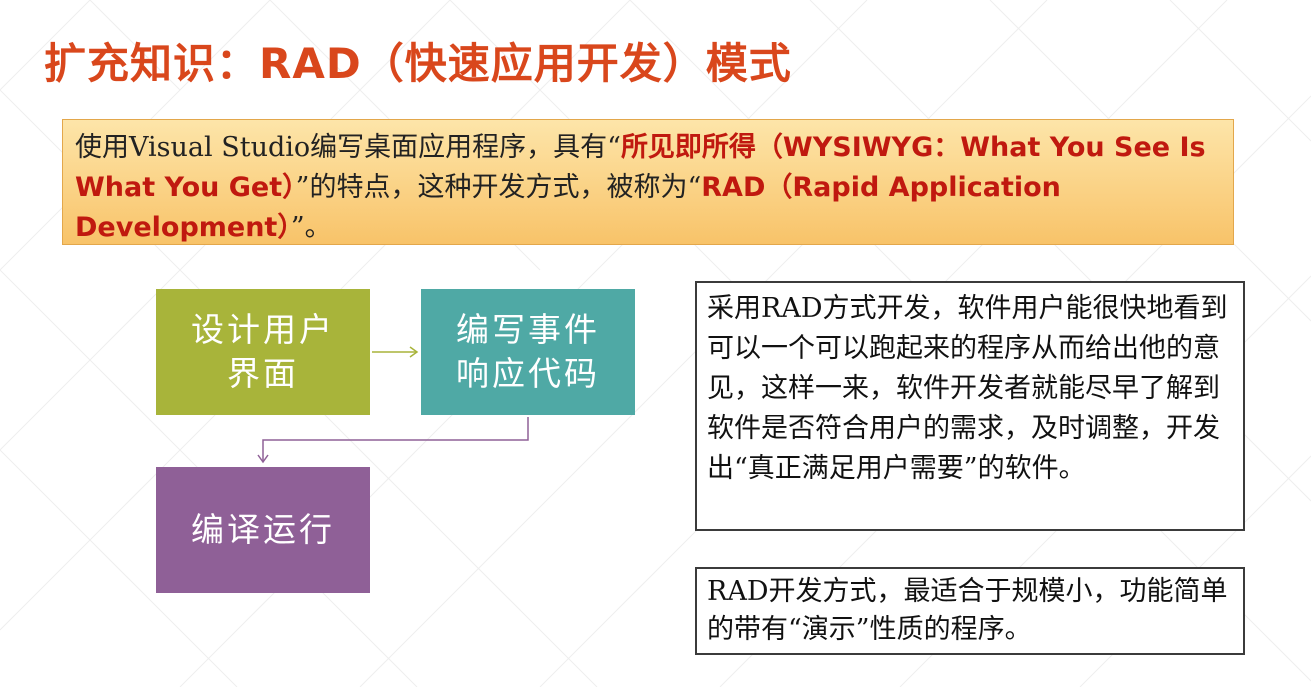  I want to click on step-write-handlers-line1: 编写事件, so click(528, 329).